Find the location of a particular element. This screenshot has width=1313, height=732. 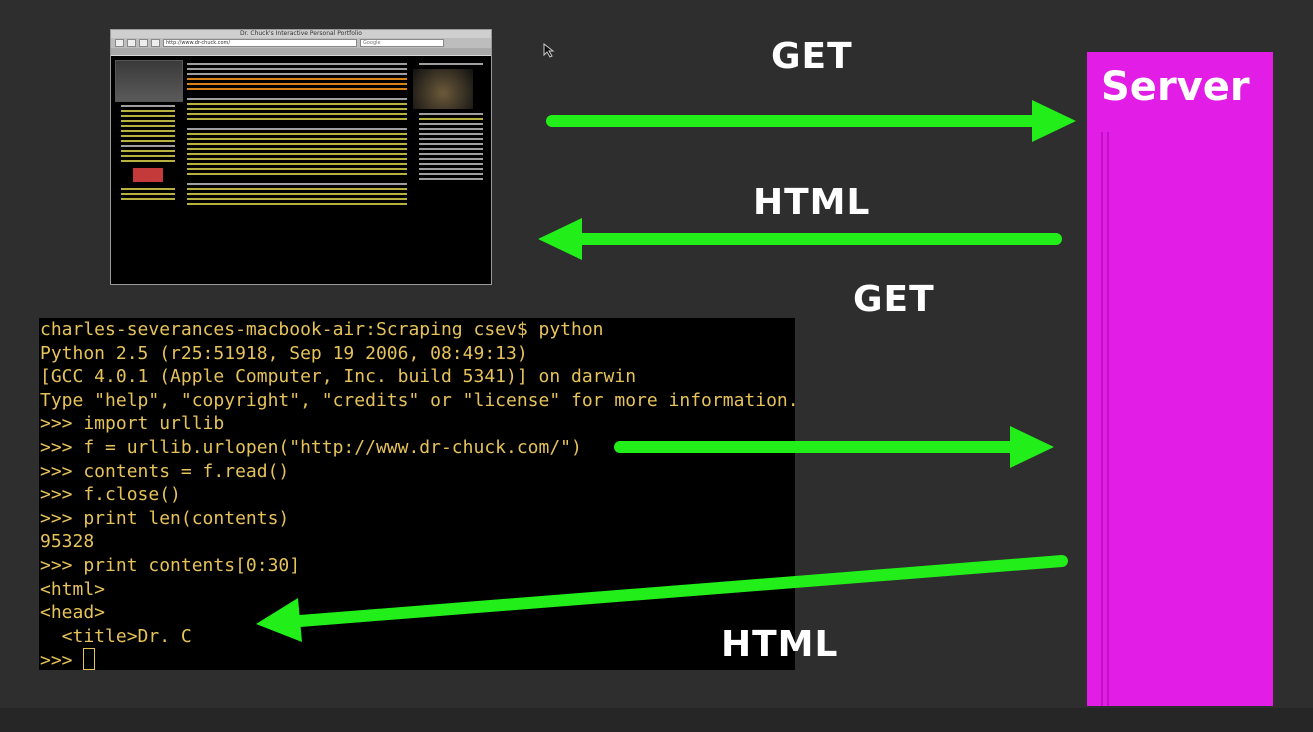

arrow-get-top is located at coordinates (811, 121).